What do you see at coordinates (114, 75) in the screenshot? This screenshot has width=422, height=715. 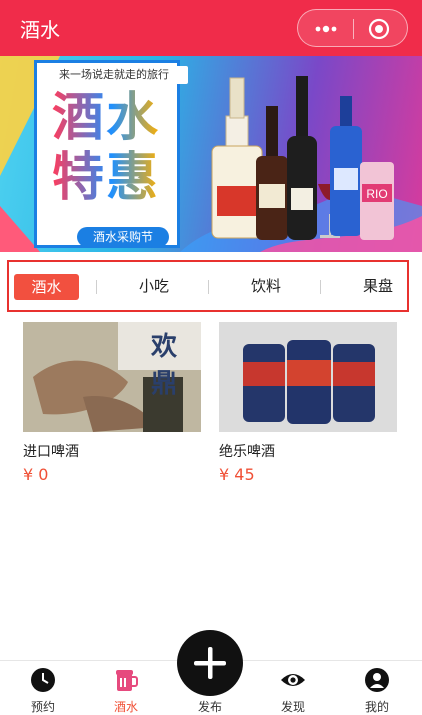 I see `banner-slogan: 来一场说走就走的旅行` at bounding box center [114, 75].